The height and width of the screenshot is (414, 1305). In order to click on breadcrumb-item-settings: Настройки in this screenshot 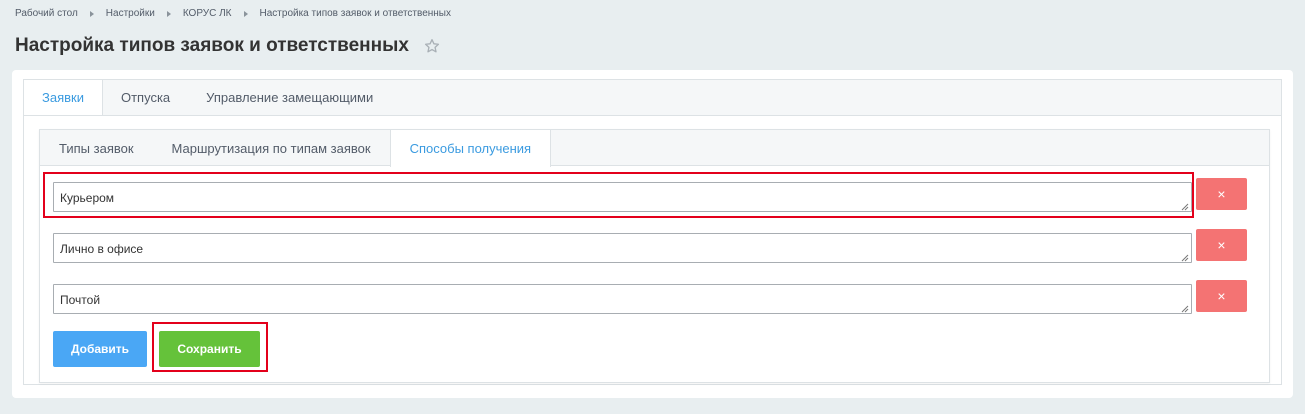, I will do `click(130, 13)`.